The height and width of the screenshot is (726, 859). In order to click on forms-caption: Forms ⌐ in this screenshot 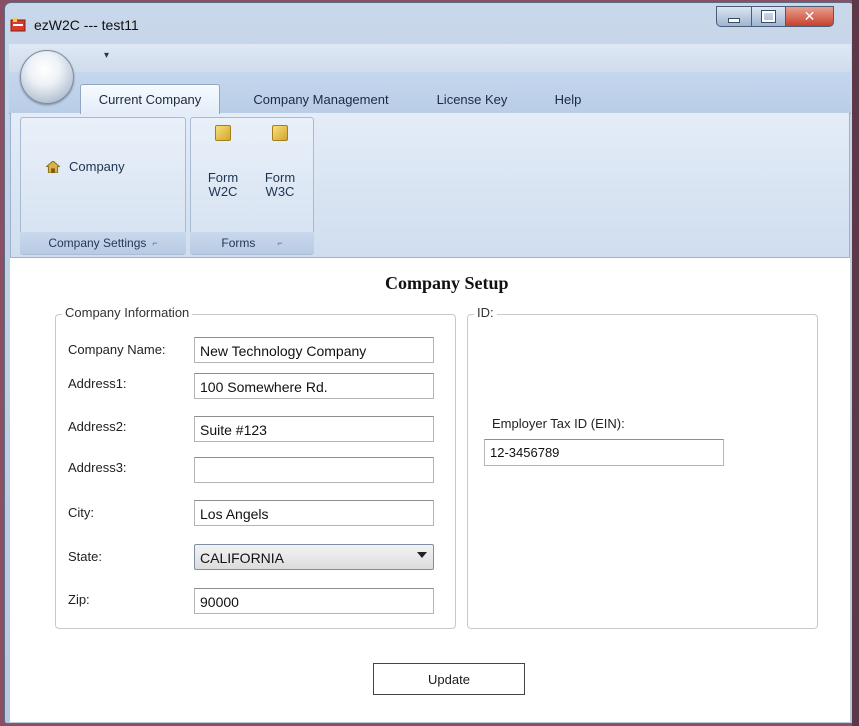, I will do `click(252, 243)`.